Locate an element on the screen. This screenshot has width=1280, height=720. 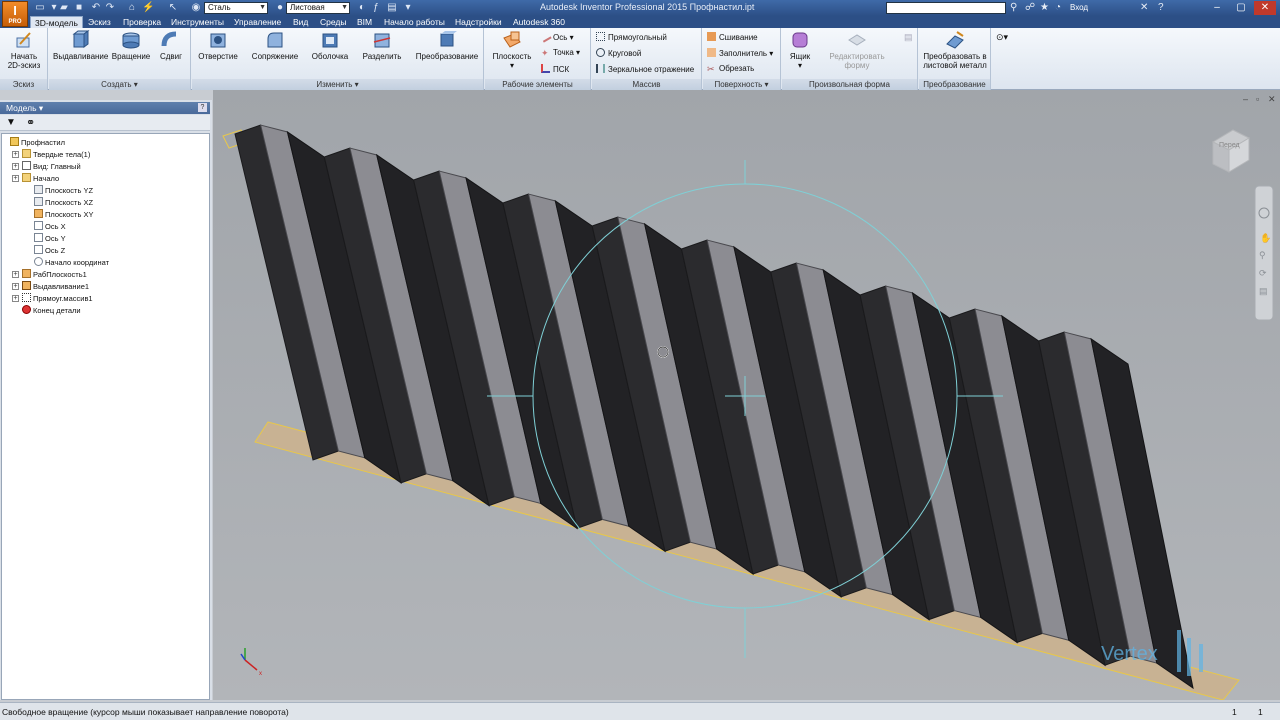
look-at-icon: ▤ is located at coordinates (1263, 291).